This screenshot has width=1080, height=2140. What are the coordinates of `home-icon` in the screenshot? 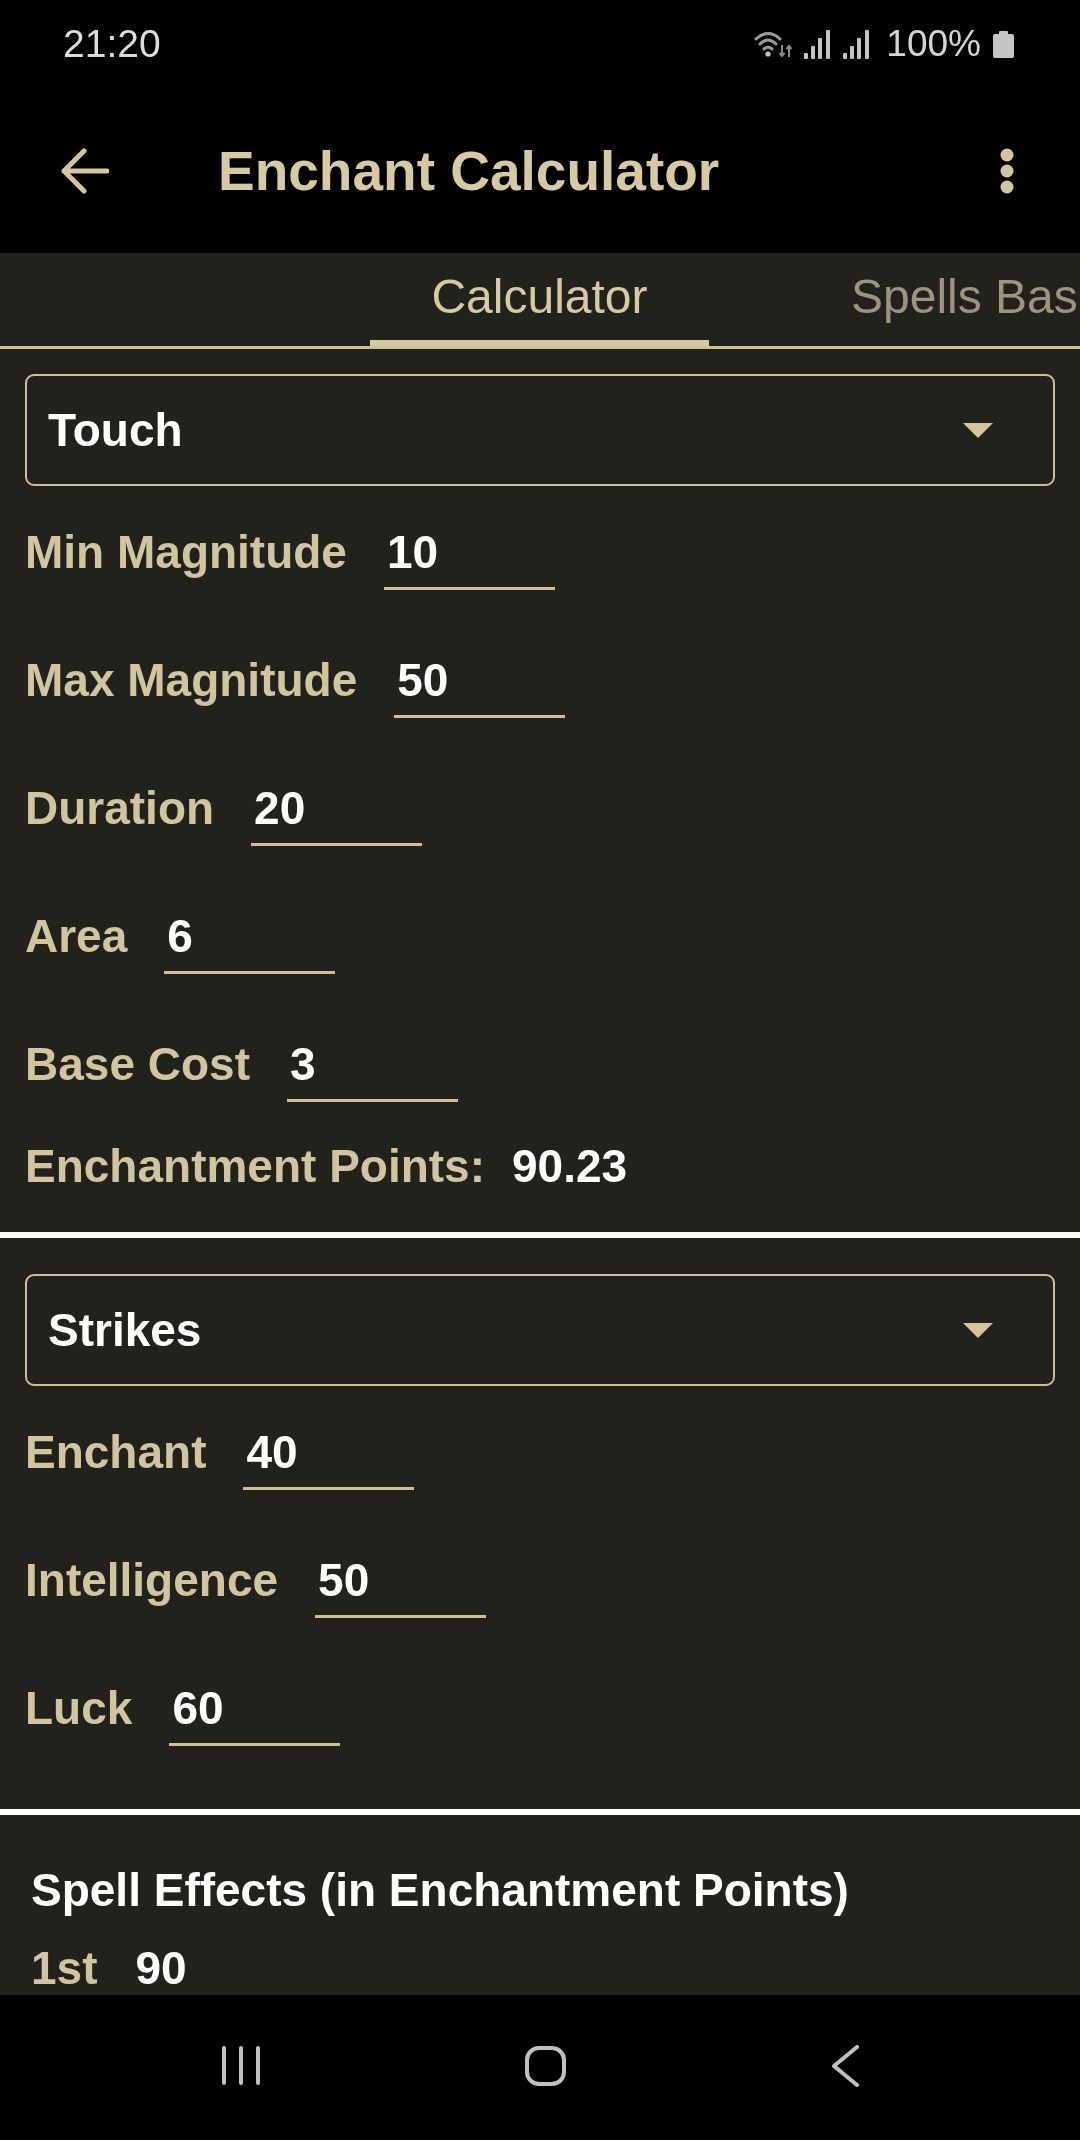 It's located at (545, 2065).